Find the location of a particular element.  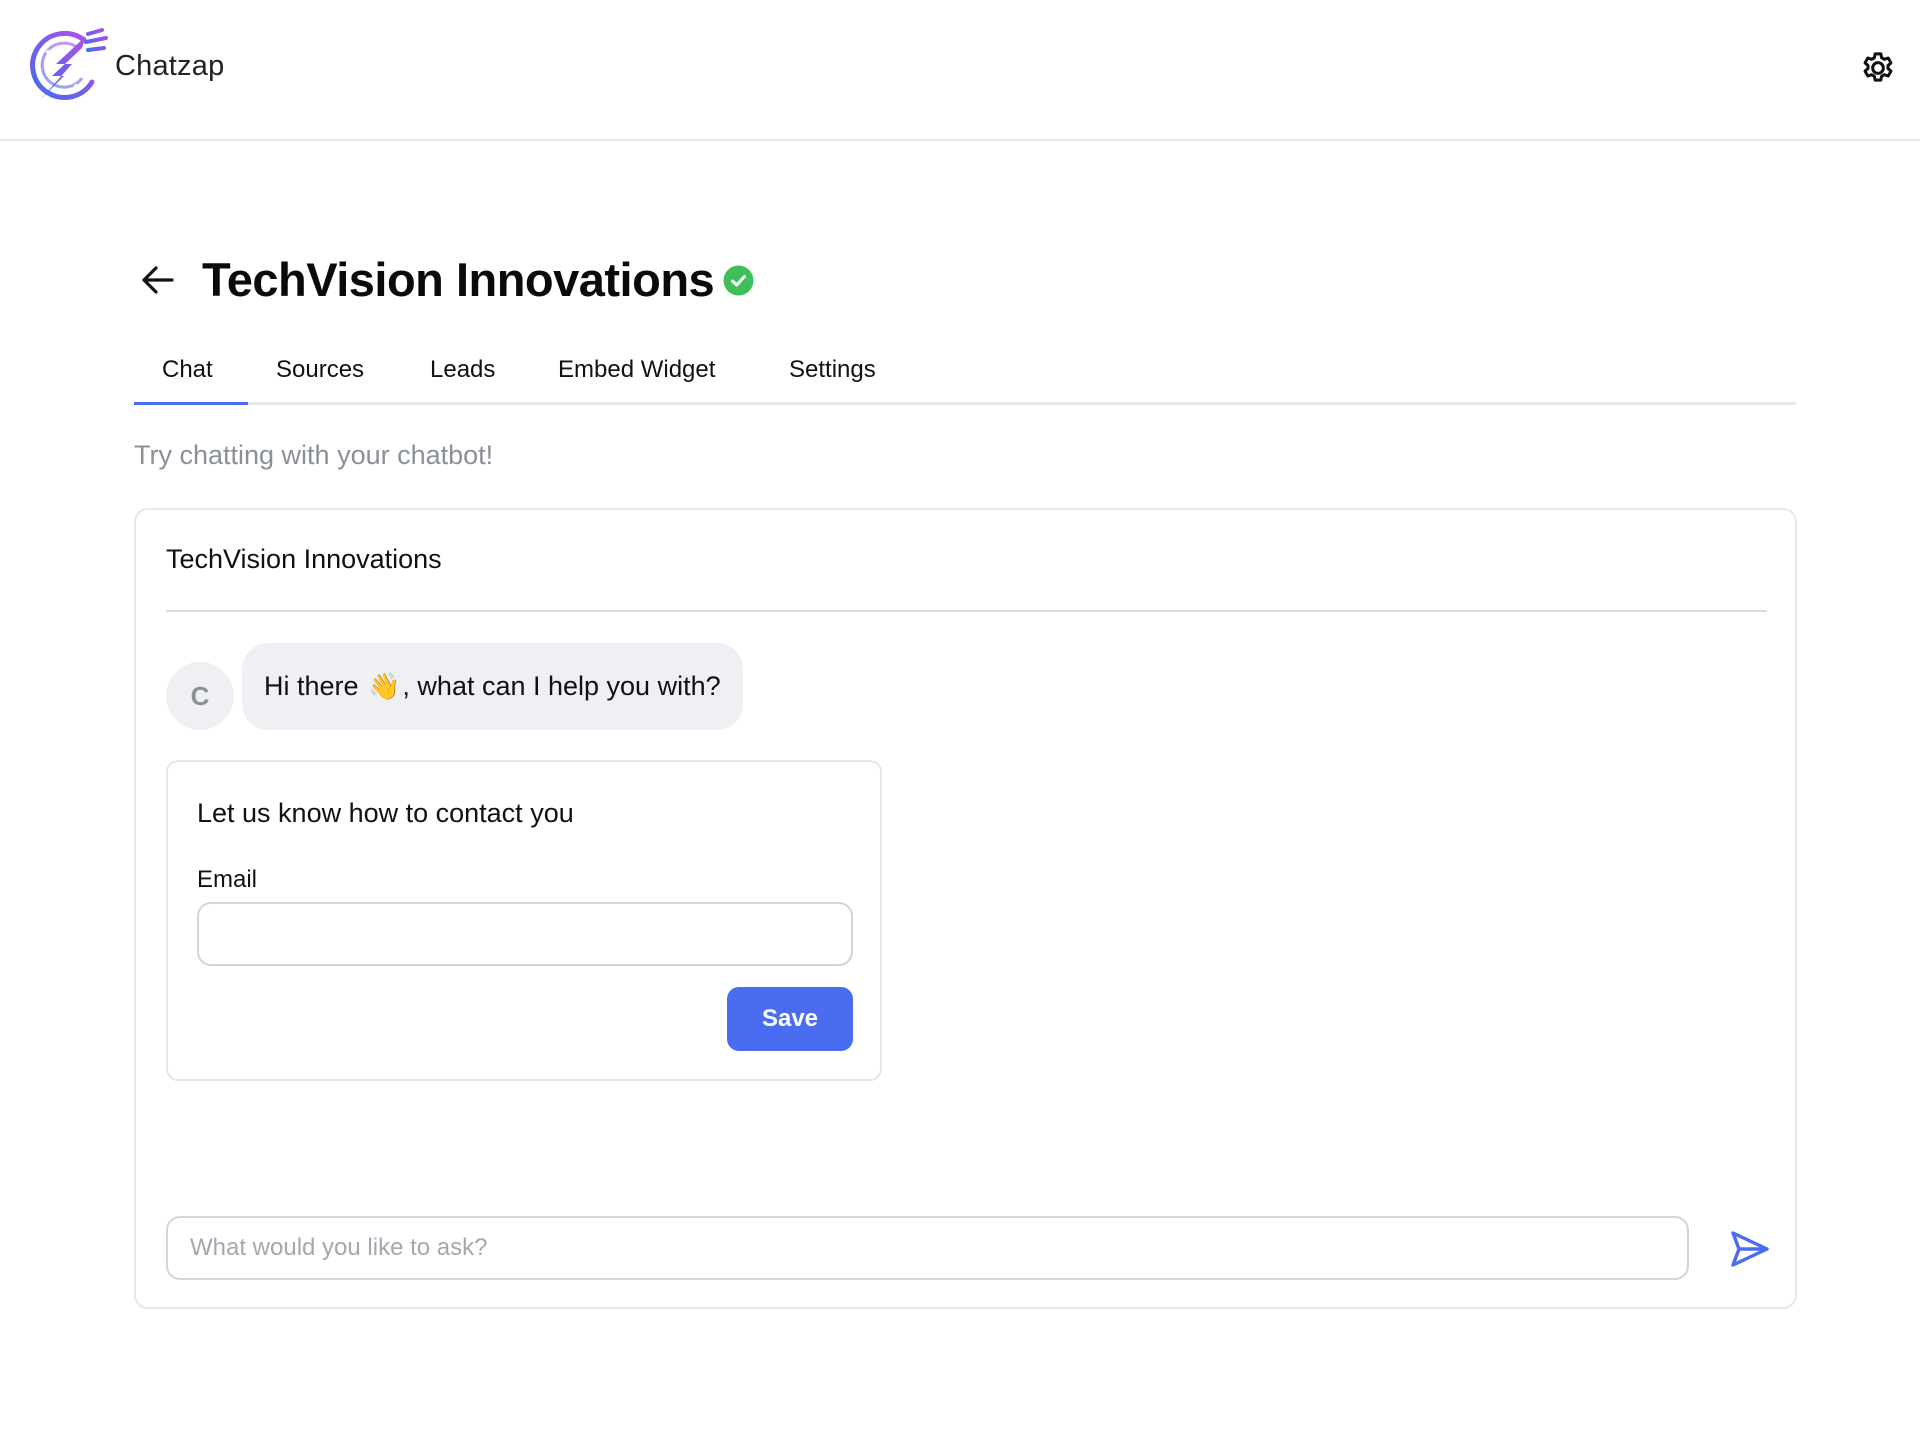

tab-bar: Chat Sources Leads Embed Widget Settings is located at coordinates (965, 375).